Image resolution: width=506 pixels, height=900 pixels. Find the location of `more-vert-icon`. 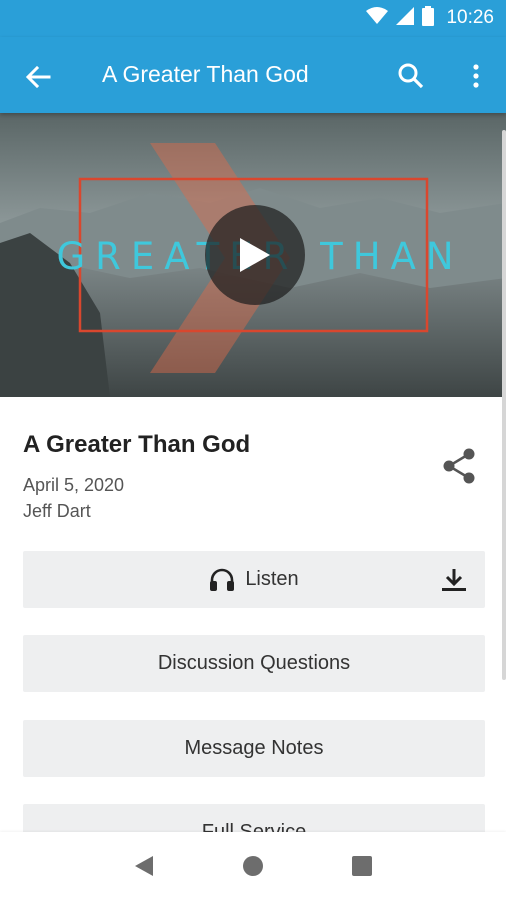

more-vert-icon is located at coordinates (476, 76).